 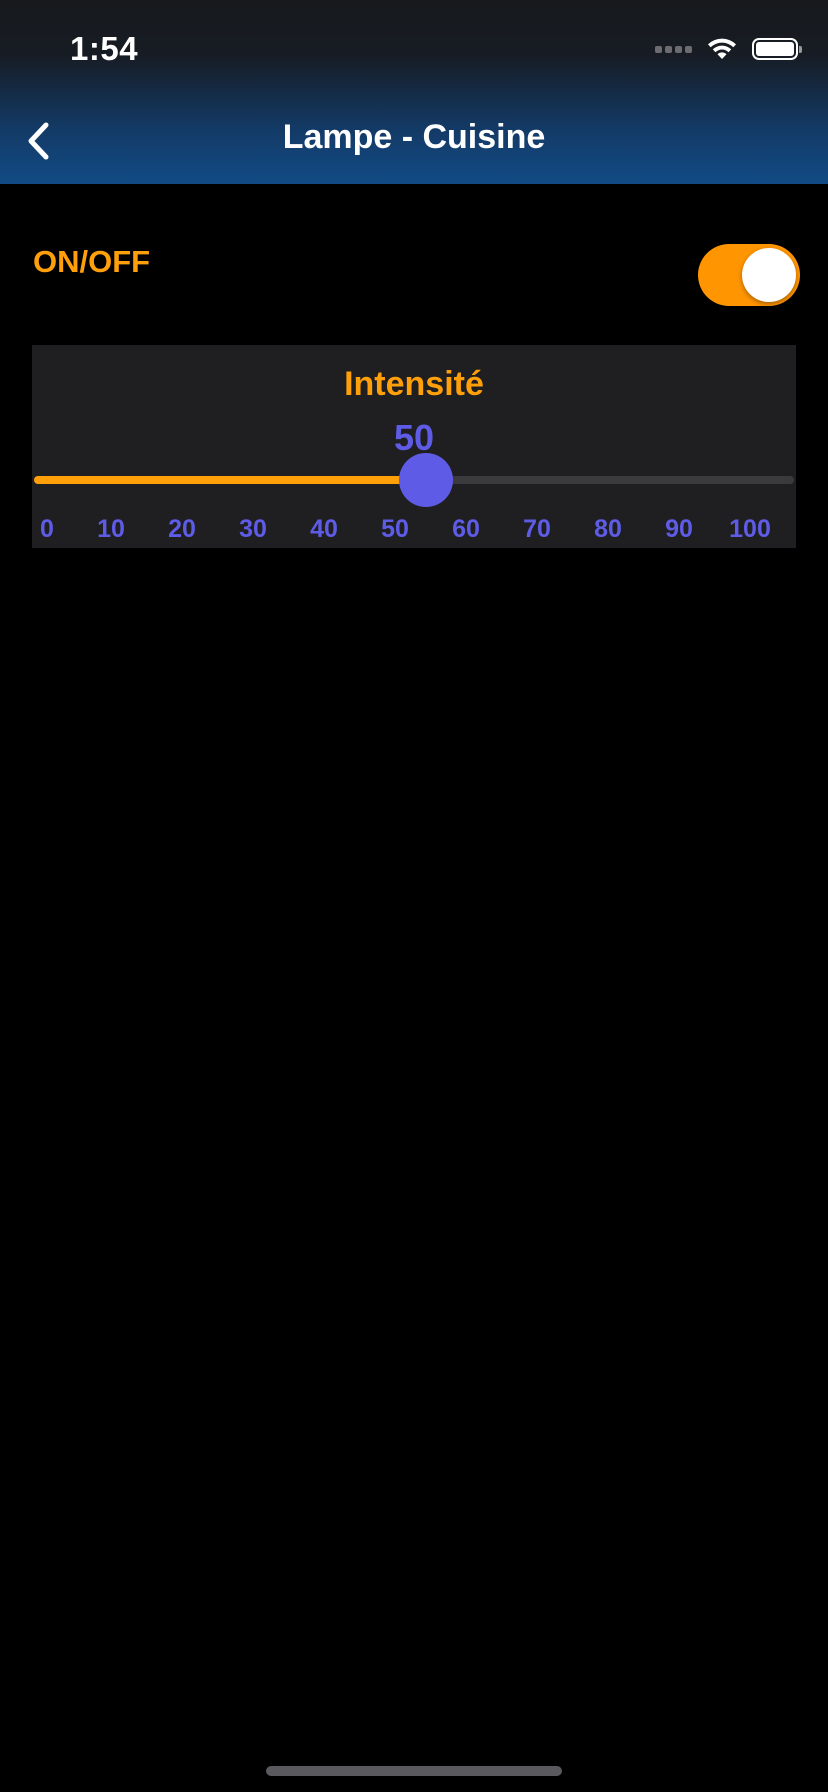 I want to click on slider-tick-label: 60, so click(x=466, y=529).